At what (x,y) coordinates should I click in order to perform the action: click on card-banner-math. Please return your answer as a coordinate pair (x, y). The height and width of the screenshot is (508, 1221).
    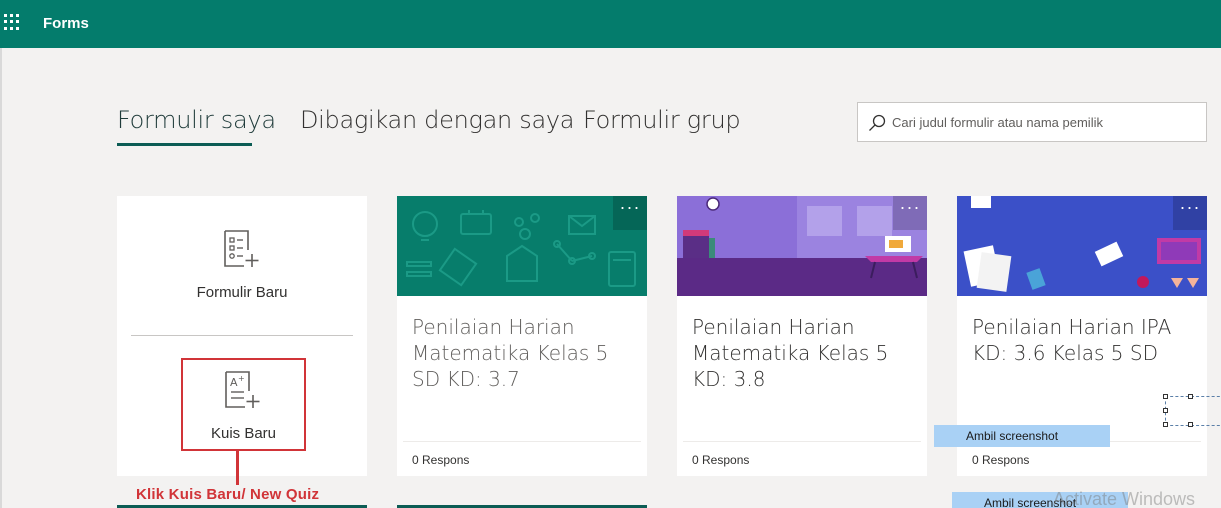
    Looking at the image, I should click on (522, 246).